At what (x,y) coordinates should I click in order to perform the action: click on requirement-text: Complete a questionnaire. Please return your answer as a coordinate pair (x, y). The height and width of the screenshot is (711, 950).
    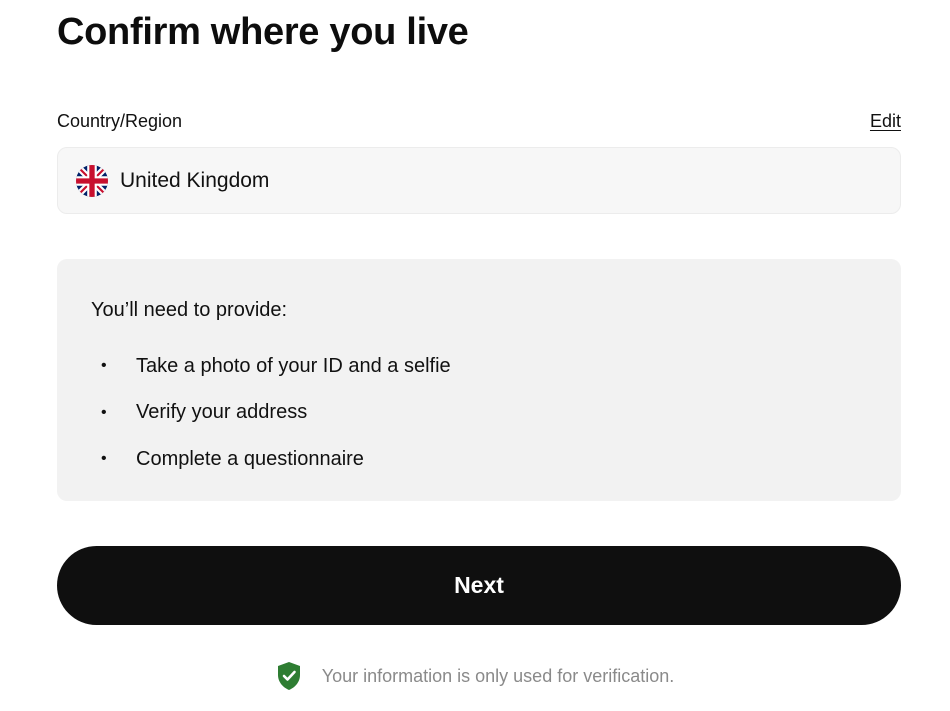
    Looking at the image, I should click on (250, 458).